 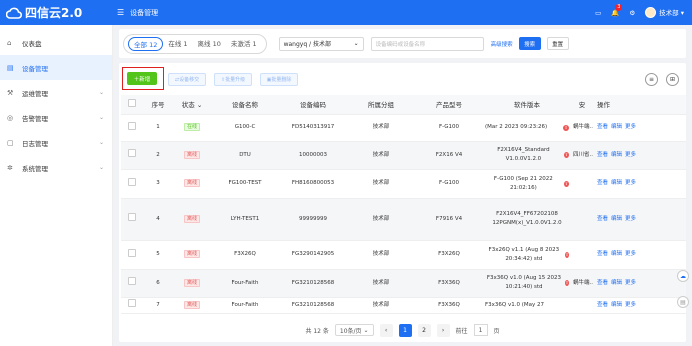 What do you see at coordinates (209, 44) in the screenshot?
I see `tab-offline: 离线 10` at bounding box center [209, 44].